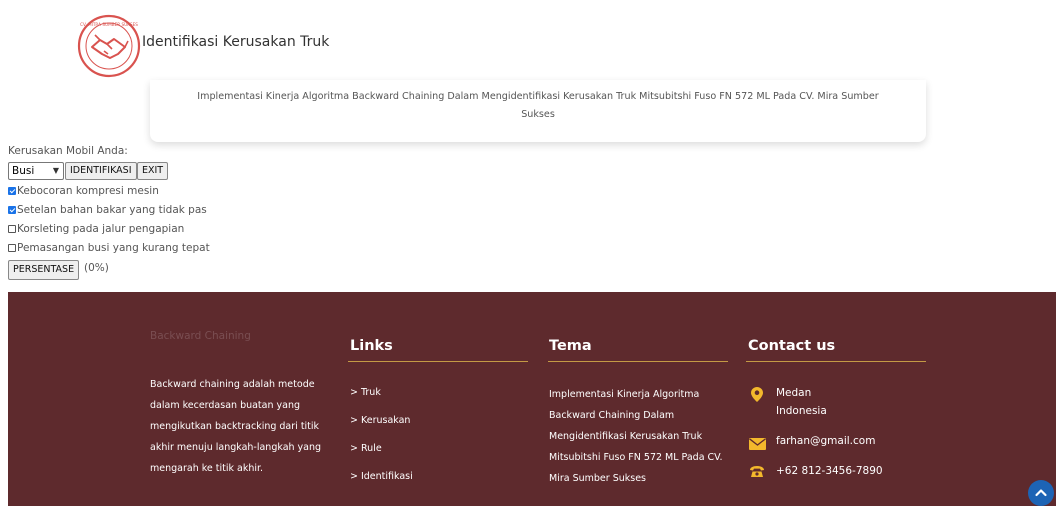 The height and width of the screenshot is (510, 1056). I want to click on symptom-option: Kebocoran kompresi mesin, so click(83, 191).